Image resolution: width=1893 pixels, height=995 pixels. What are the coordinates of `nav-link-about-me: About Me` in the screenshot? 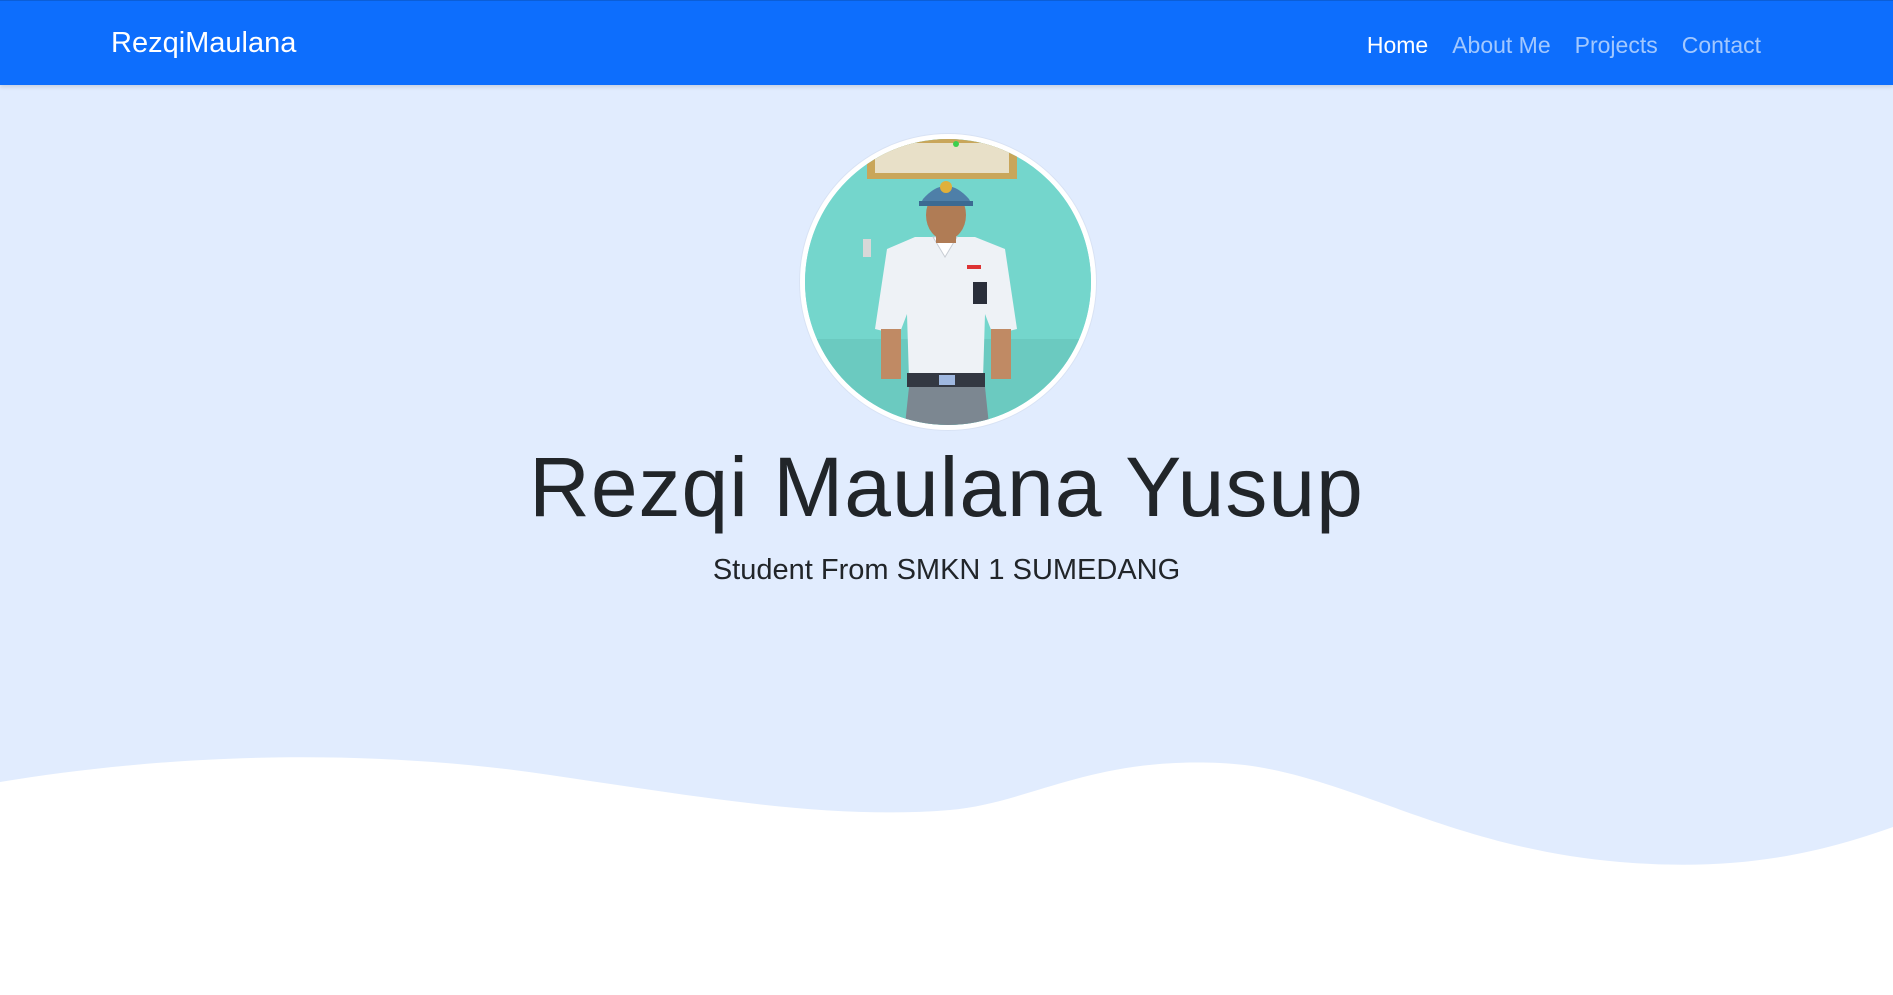 It's located at (1501, 45).